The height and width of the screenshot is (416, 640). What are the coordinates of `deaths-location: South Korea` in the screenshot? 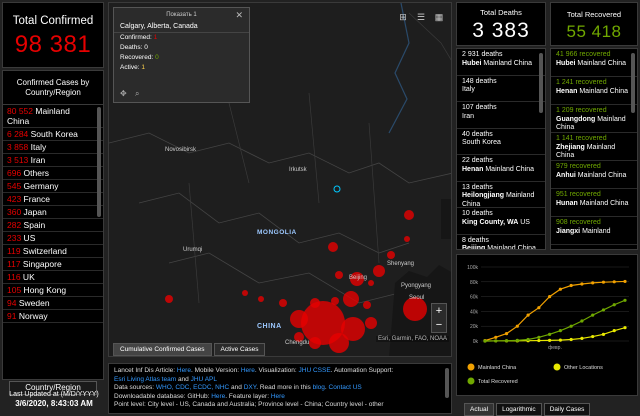 It's located at (481, 142).